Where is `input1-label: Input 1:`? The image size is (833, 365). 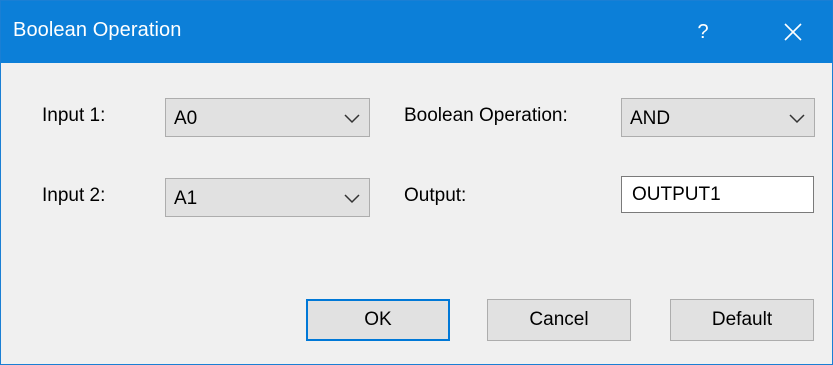
input1-label: Input 1: is located at coordinates (74, 115).